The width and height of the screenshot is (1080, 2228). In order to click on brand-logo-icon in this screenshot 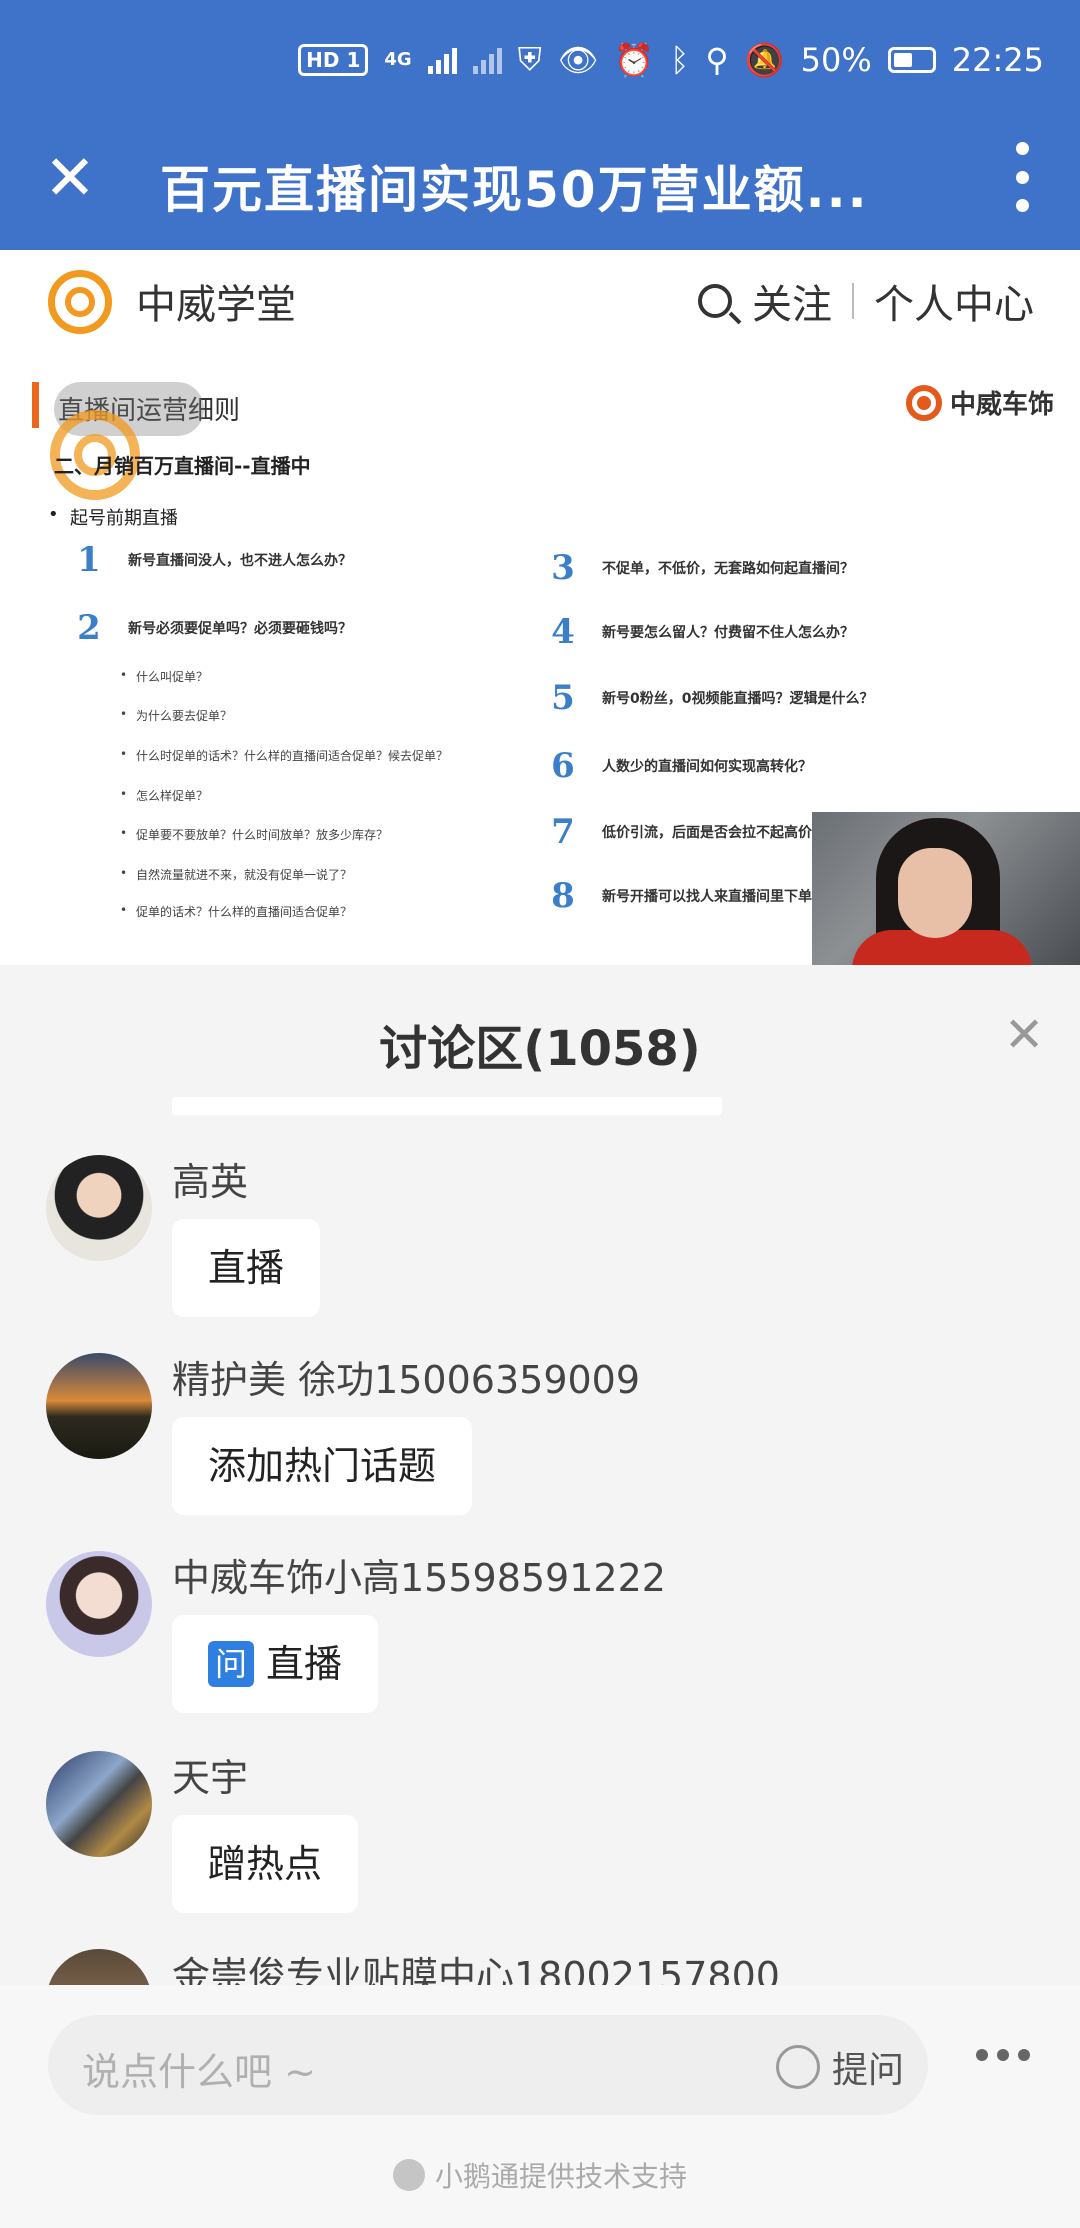, I will do `click(923, 402)`.